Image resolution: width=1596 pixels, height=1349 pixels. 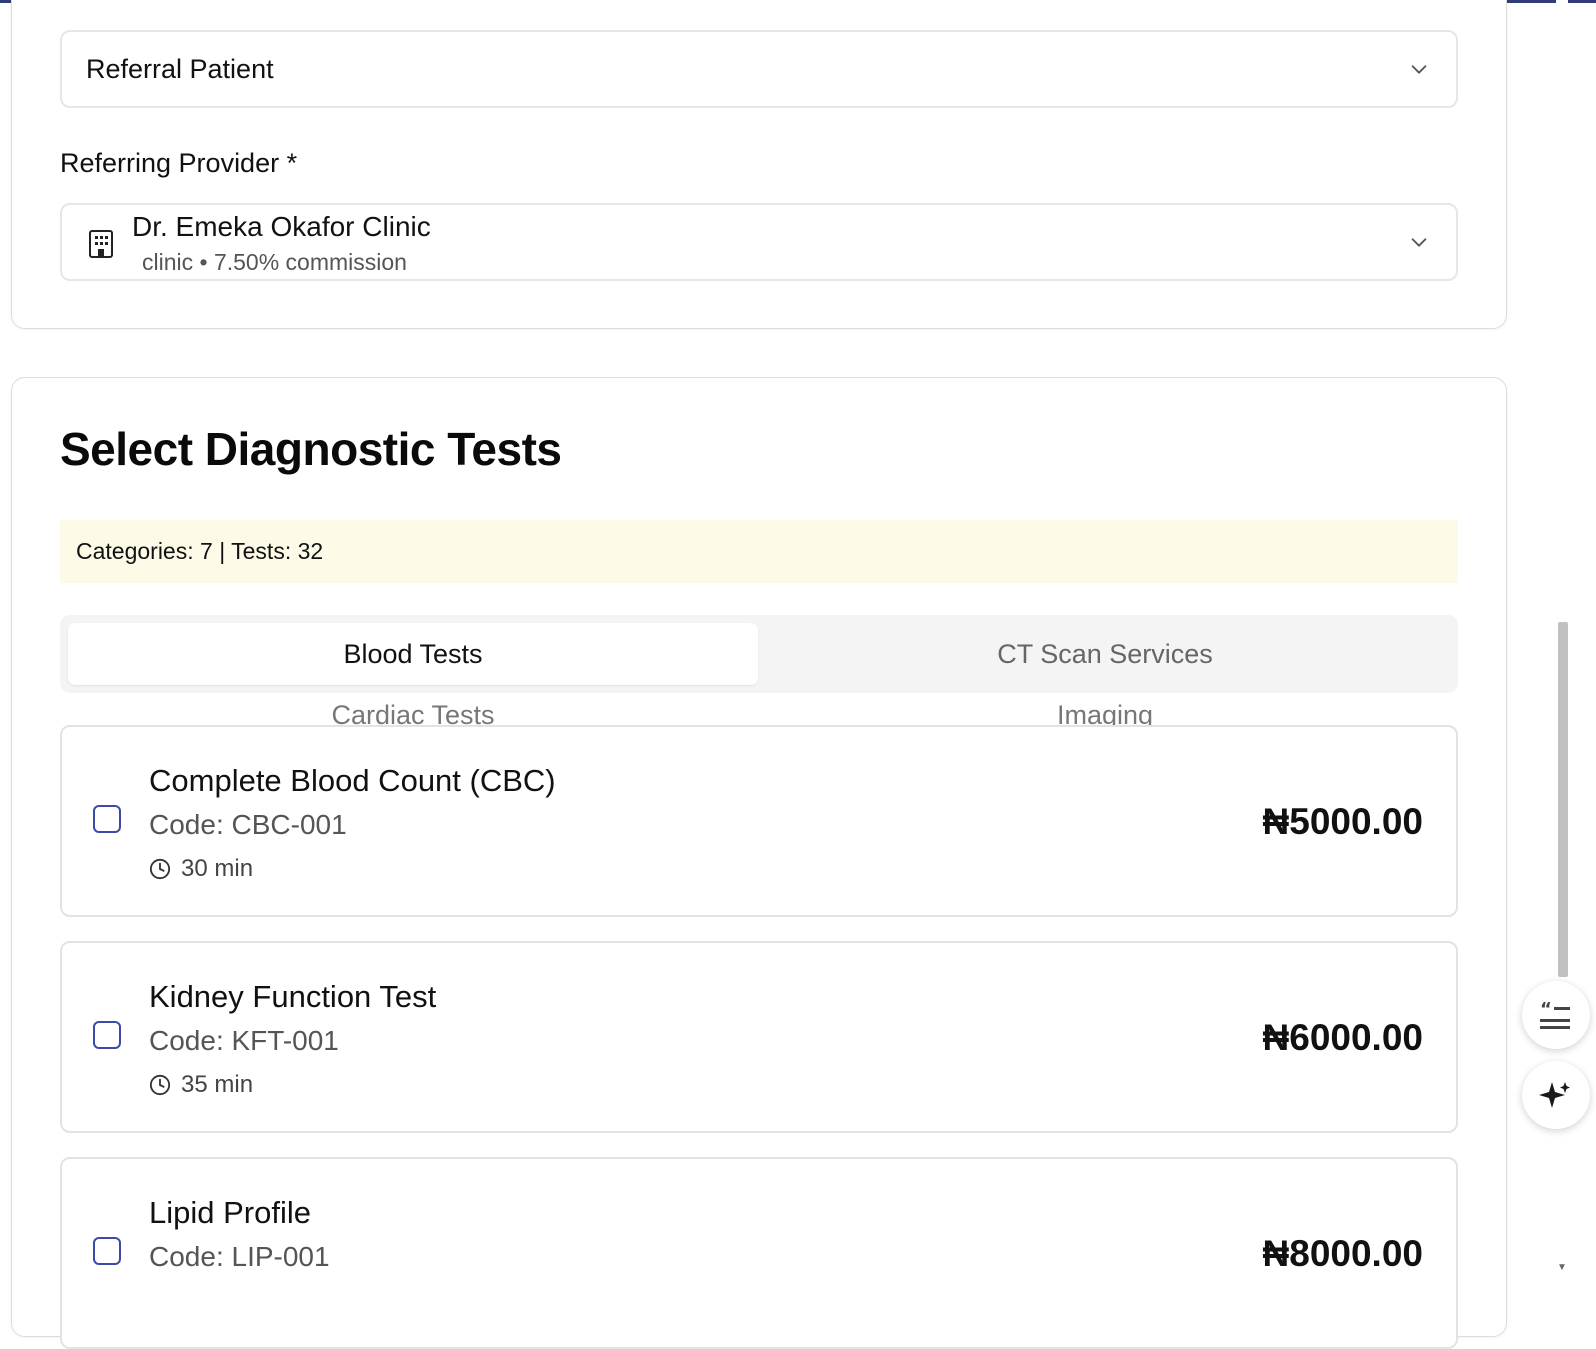 I want to click on test-name: Kidney Function Test, so click(x=293, y=996).